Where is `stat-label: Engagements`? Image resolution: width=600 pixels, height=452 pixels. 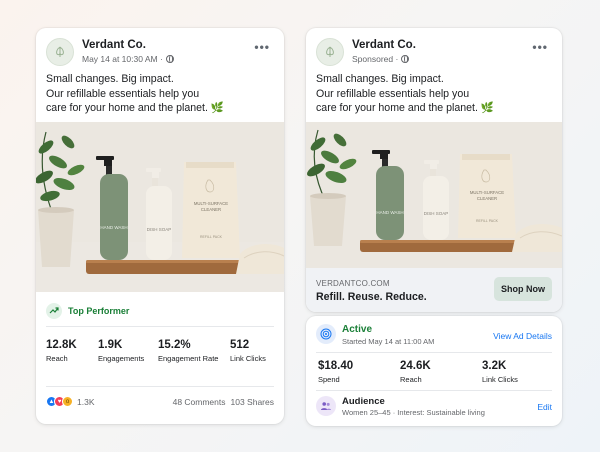
stat-label: Engagements is located at coordinates (121, 358).